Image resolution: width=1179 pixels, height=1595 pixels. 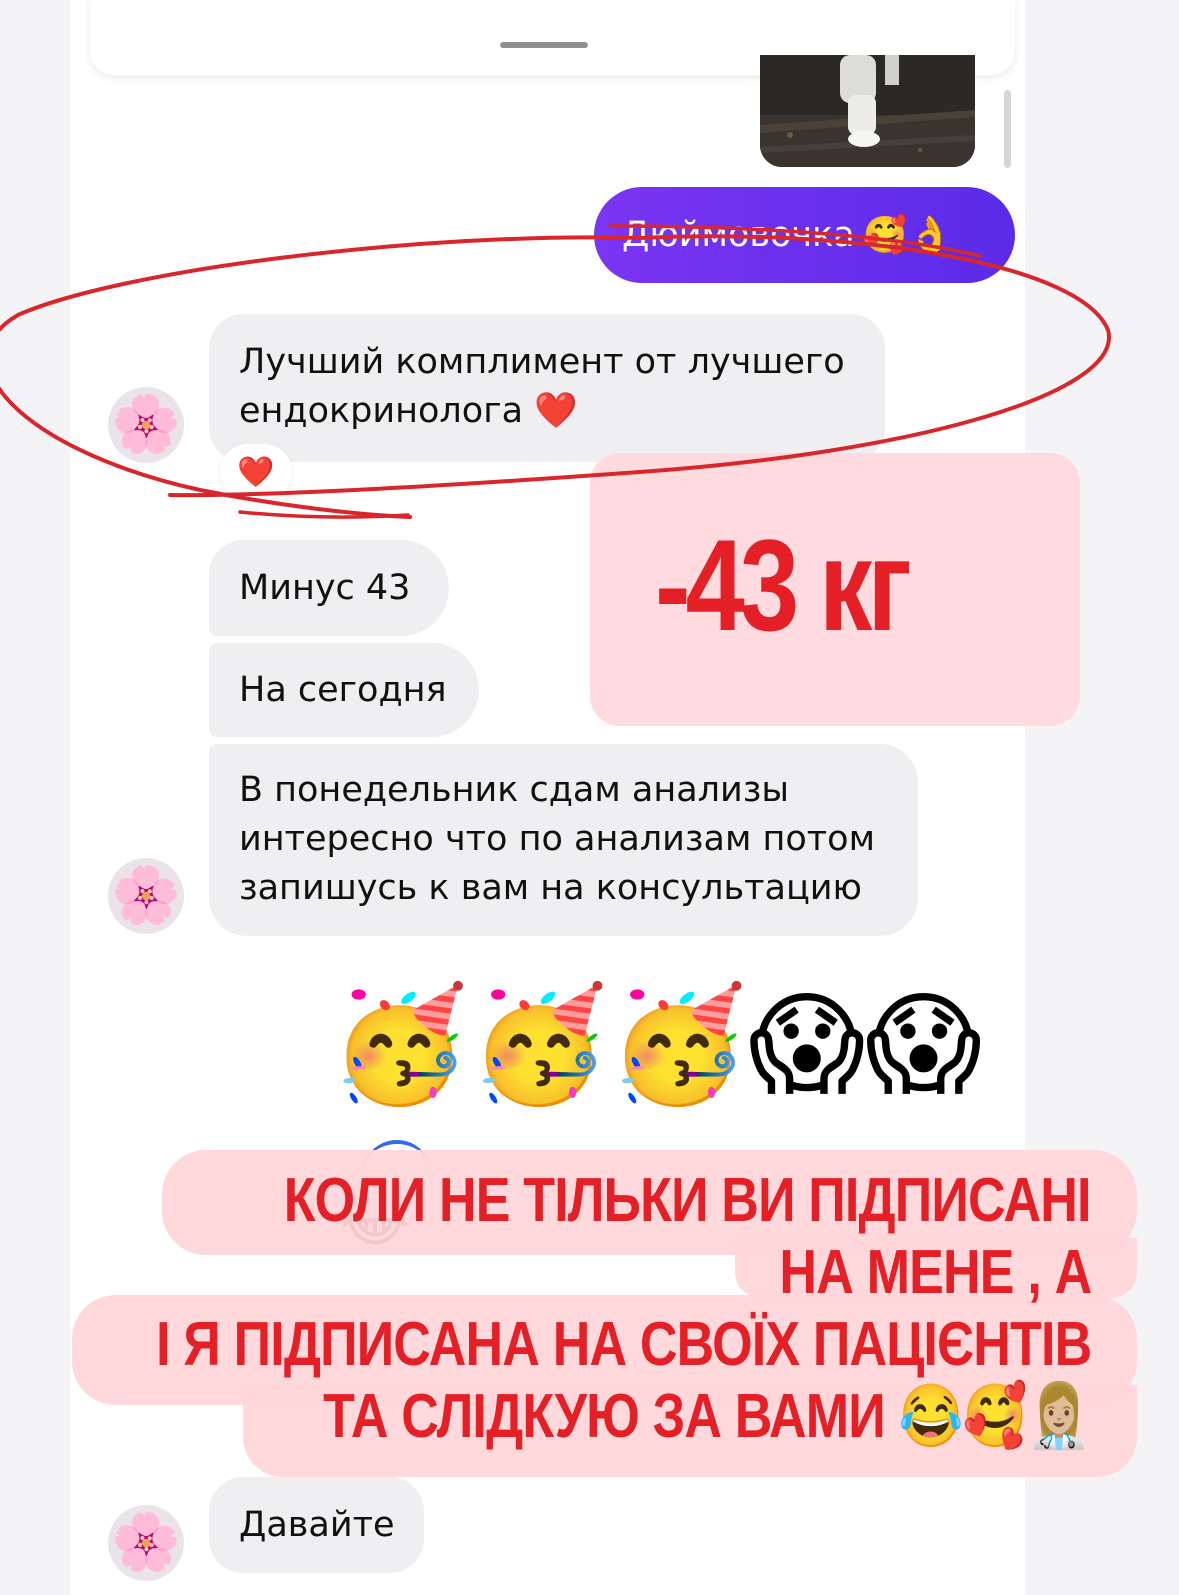 I want to click on message-text-line: интересно что по анализам потом, so click(x=557, y=839).